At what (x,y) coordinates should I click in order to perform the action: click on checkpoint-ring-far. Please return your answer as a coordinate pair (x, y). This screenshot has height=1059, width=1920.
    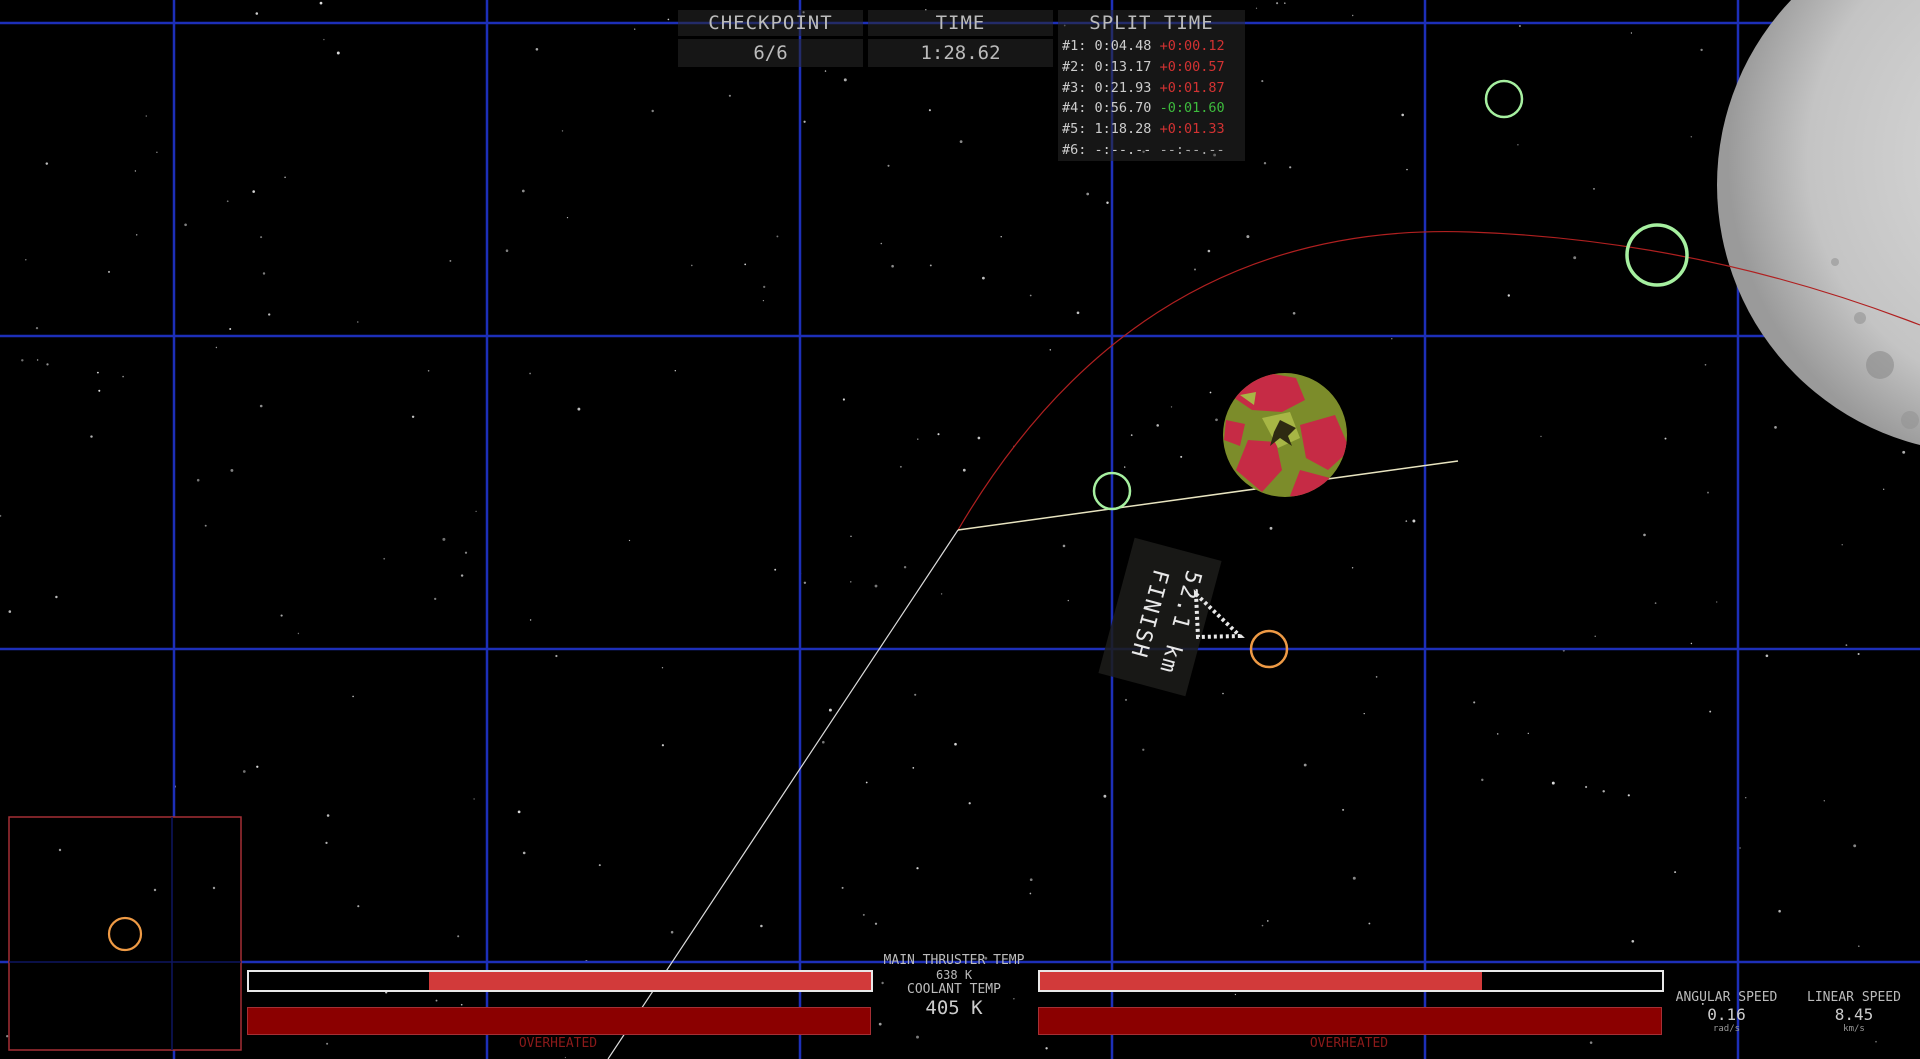
    Looking at the image, I should click on (1504, 99).